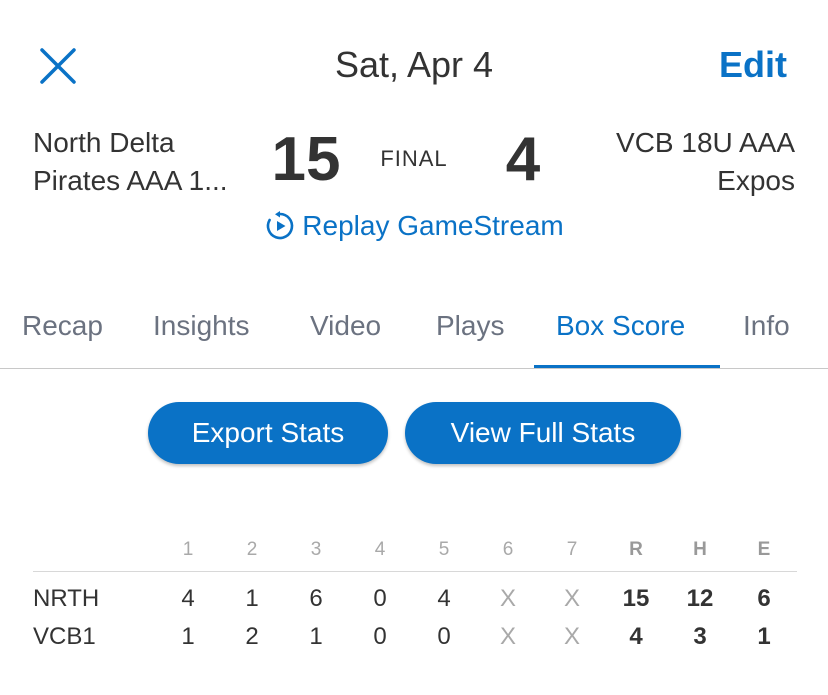 The width and height of the screenshot is (828, 695). Describe the element at coordinates (756, 180) in the screenshot. I see `away-team-name-line2: Expos` at that location.